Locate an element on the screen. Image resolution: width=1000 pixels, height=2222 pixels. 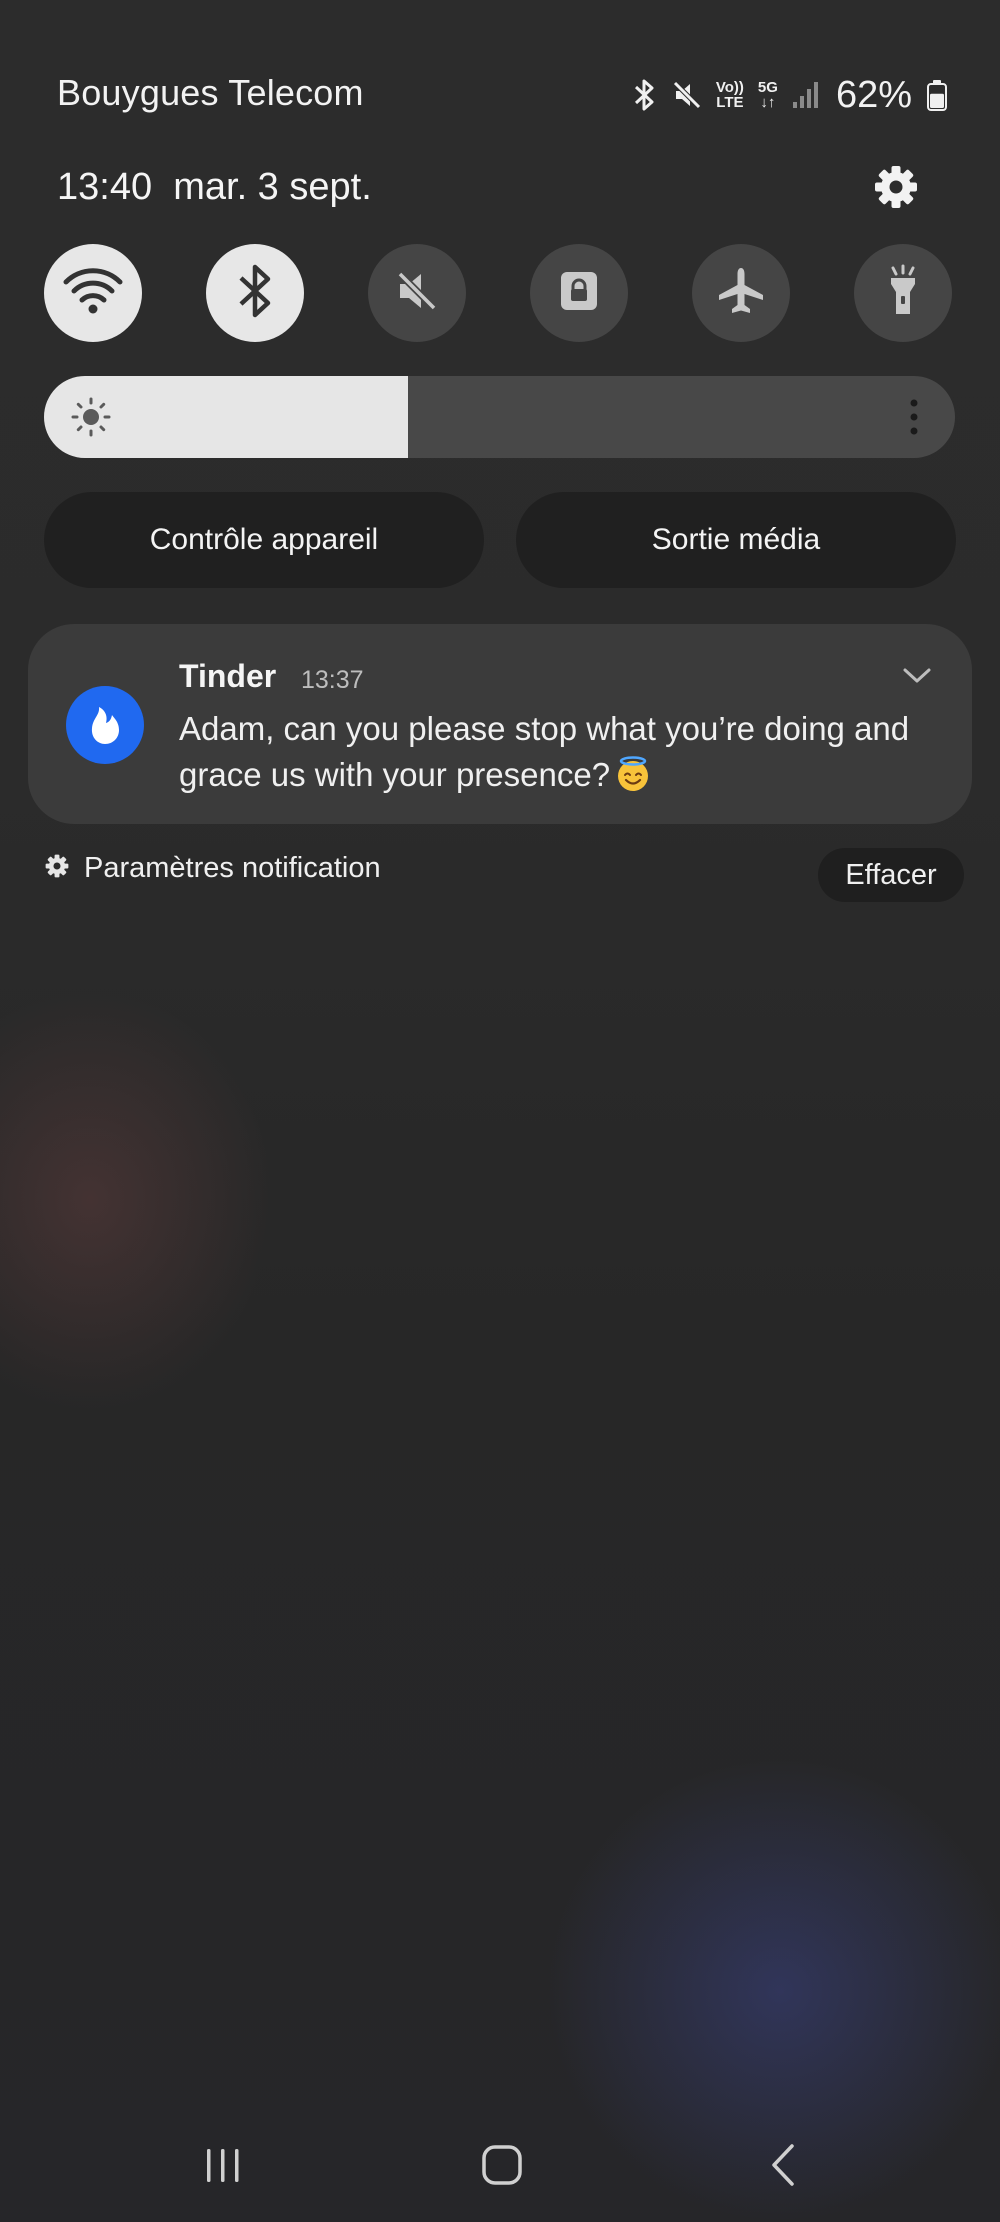
clear-notifications-button: Effacer is located at coordinates (891, 875).